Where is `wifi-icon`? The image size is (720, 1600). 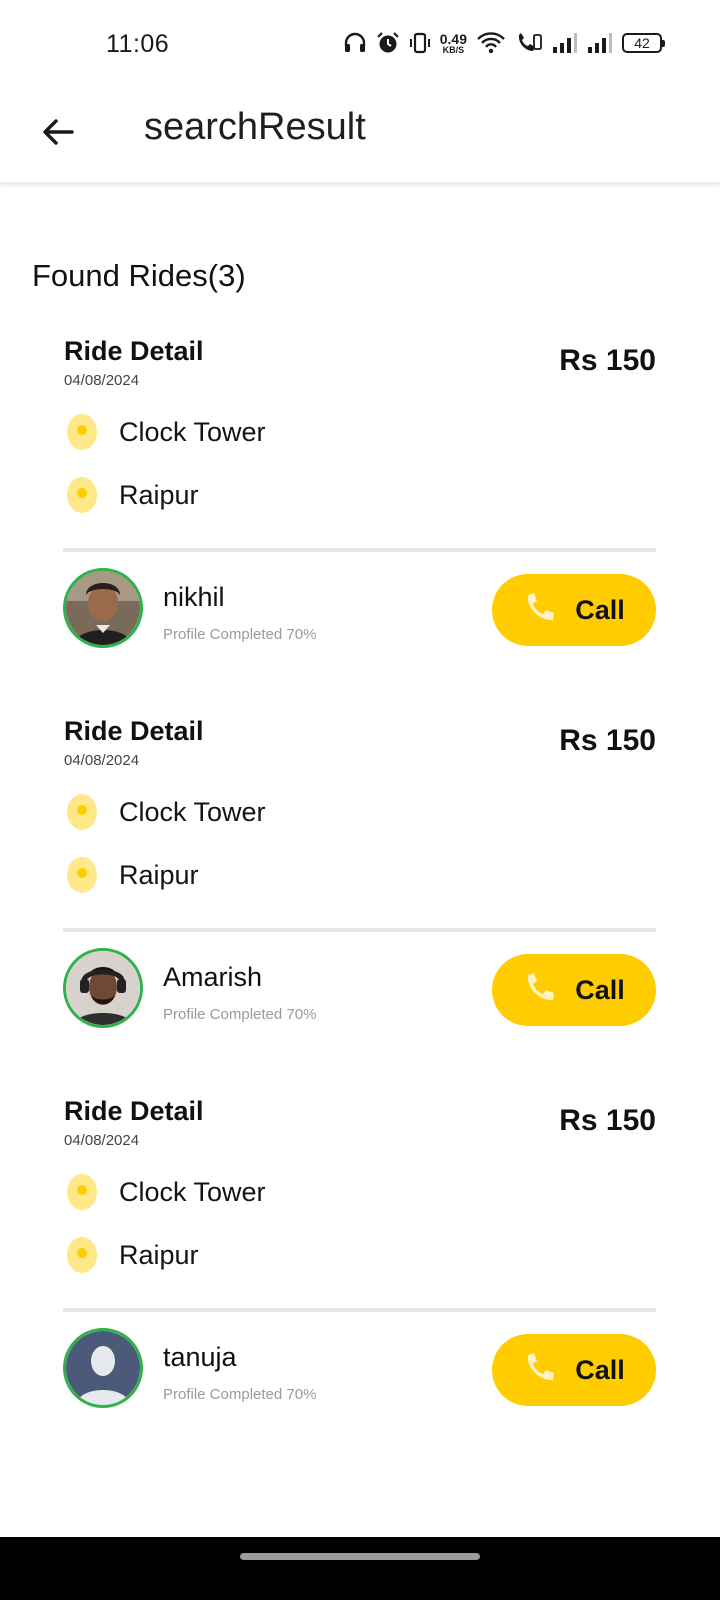
wifi-icon is located at coordinates (491, 43).